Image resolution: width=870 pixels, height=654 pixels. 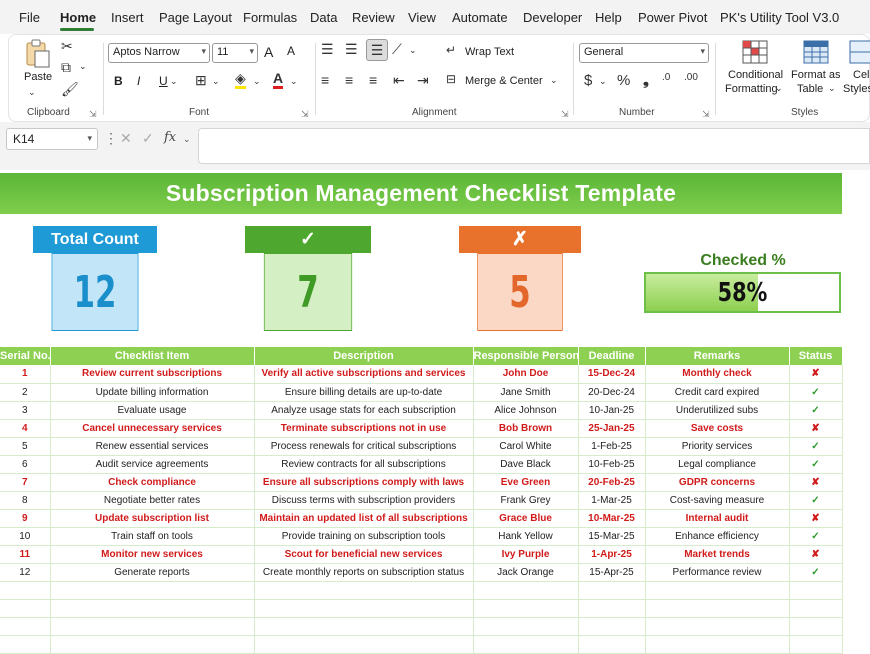 What do you see at coordinates (127, 17) in the screenshot?
I see `menu-insert: Insert` at bounding box center [127, 17].